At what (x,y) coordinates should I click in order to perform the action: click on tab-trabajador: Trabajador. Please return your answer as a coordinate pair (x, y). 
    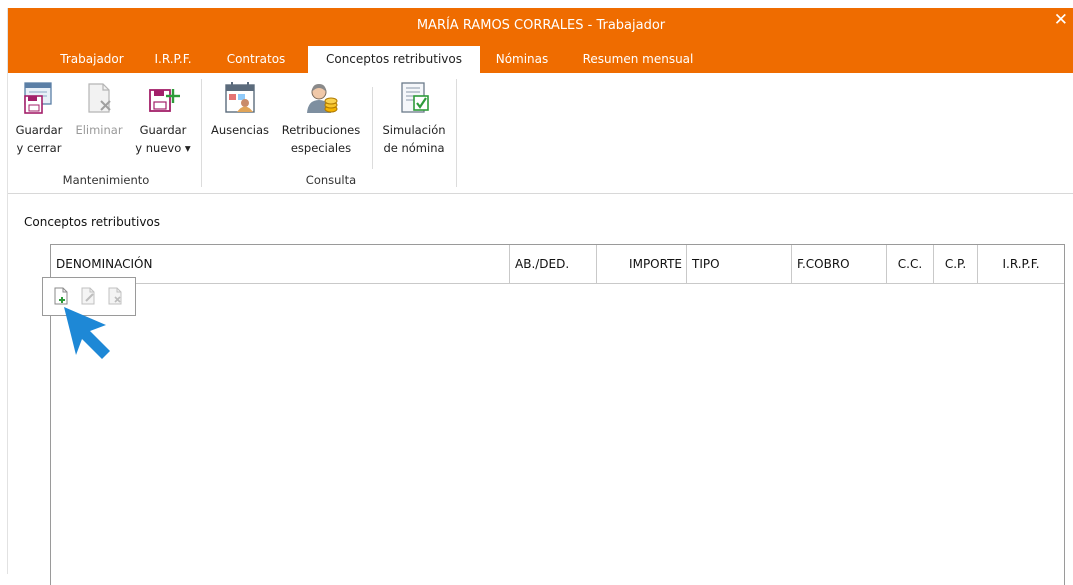
    Looking at the image, I should click on (92, 59).